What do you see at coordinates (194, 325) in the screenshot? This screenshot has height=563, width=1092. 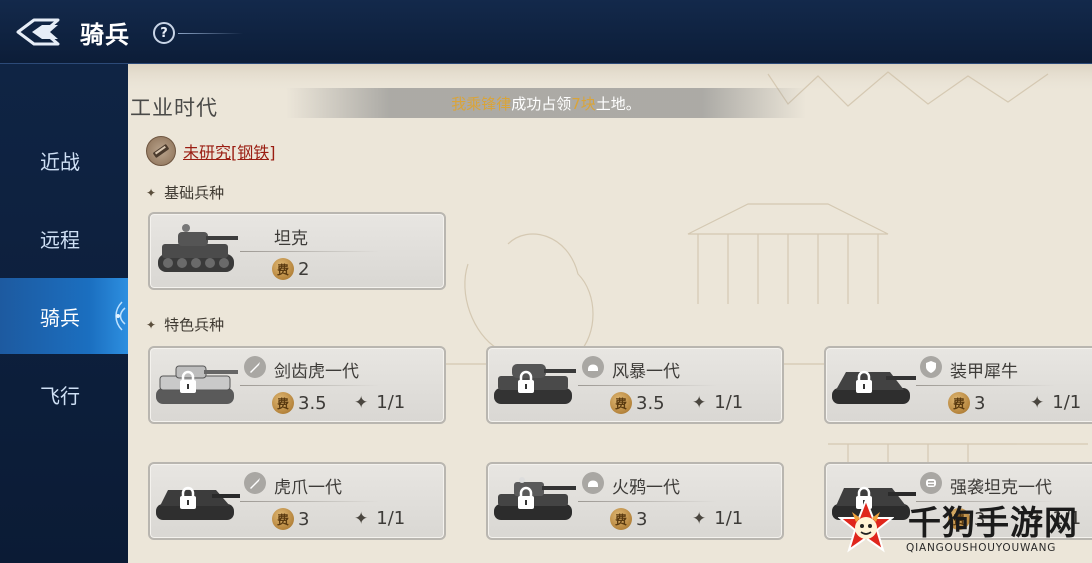 I see `section-label: 特色兵种` at bounding box center [194, 325].